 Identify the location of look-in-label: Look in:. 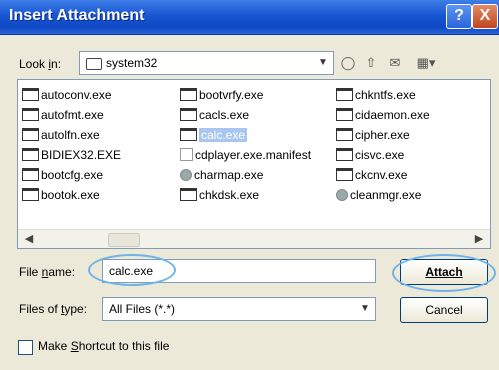
(40, 64).